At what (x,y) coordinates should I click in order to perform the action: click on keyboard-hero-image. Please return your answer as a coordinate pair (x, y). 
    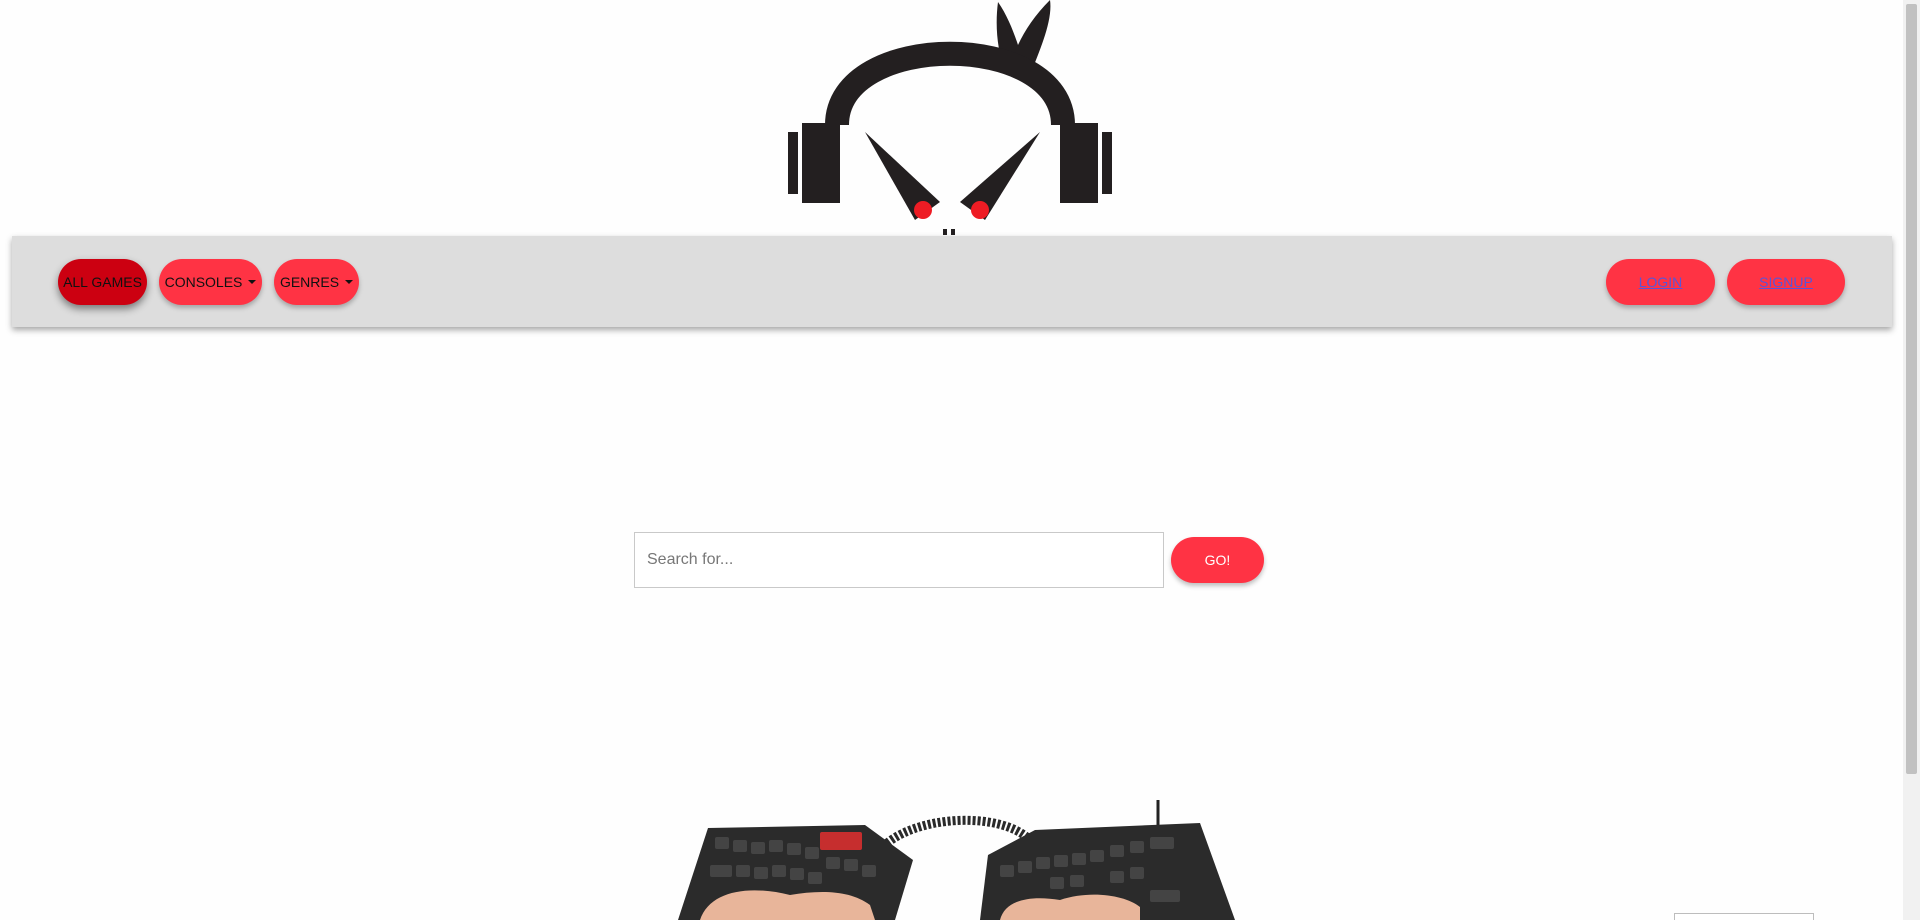
    Looking at the image, I should click on (956, 860).